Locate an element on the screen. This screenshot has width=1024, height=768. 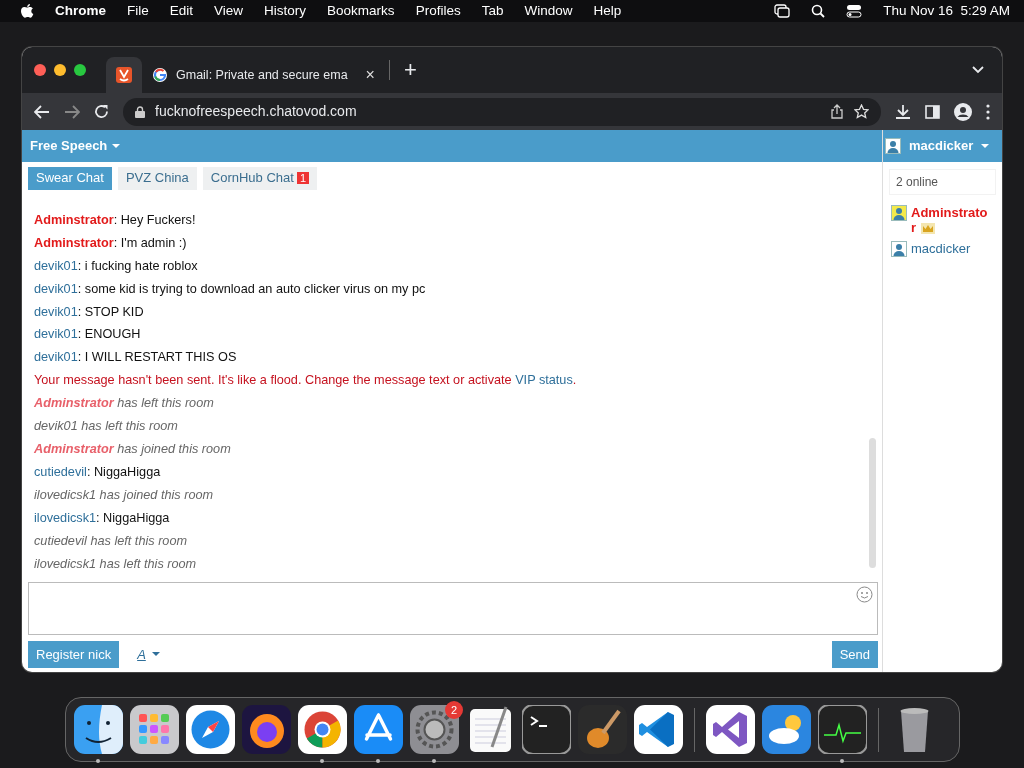
chat-message: devik01: STOP KID is located at coordinates (89, 312).